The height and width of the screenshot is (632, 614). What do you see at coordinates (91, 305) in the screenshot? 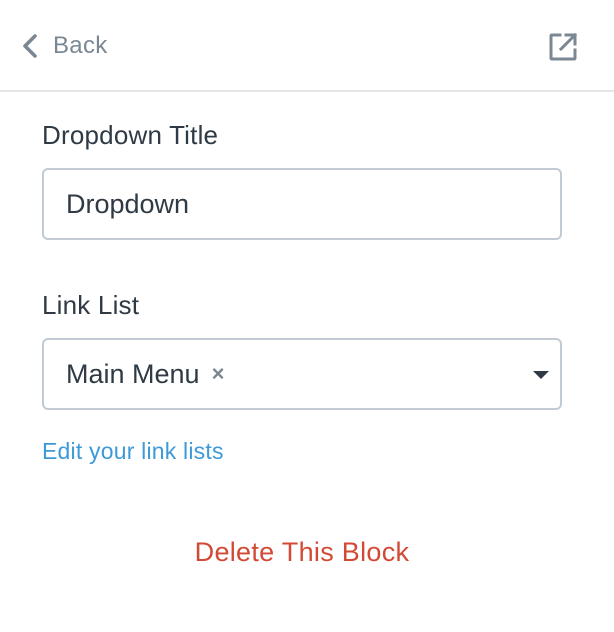
I see `link-list-label: Link List` at bounding box center [91, 305].